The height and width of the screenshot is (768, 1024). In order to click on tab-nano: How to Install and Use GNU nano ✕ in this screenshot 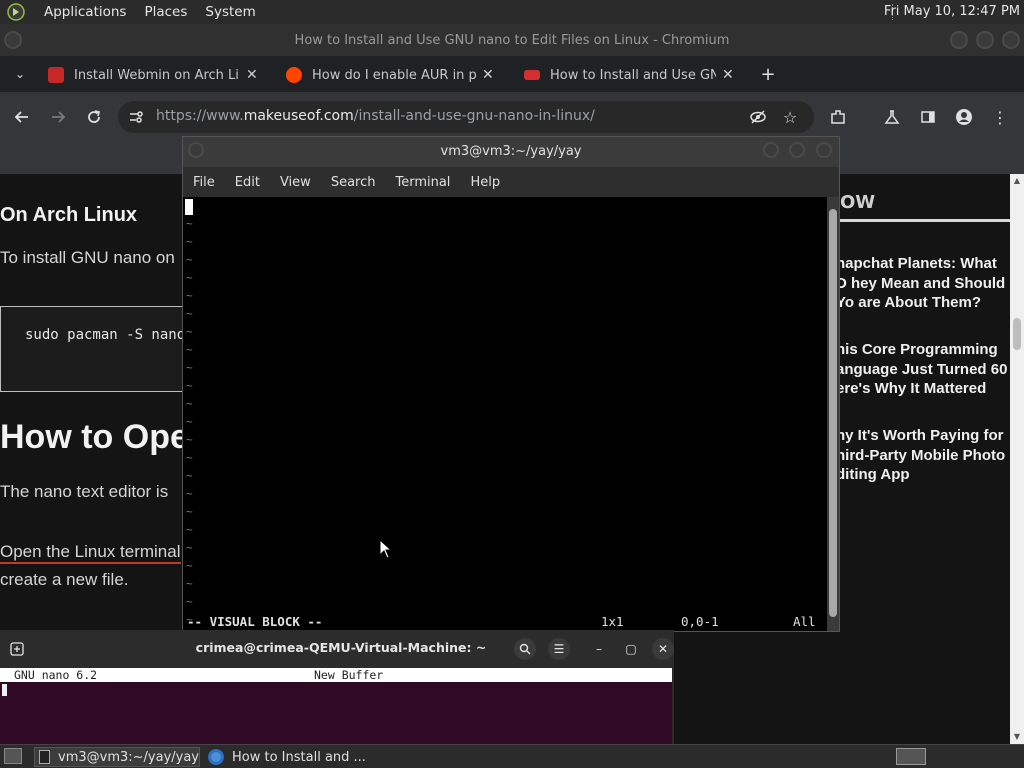, I will do `click(629, 75)`.